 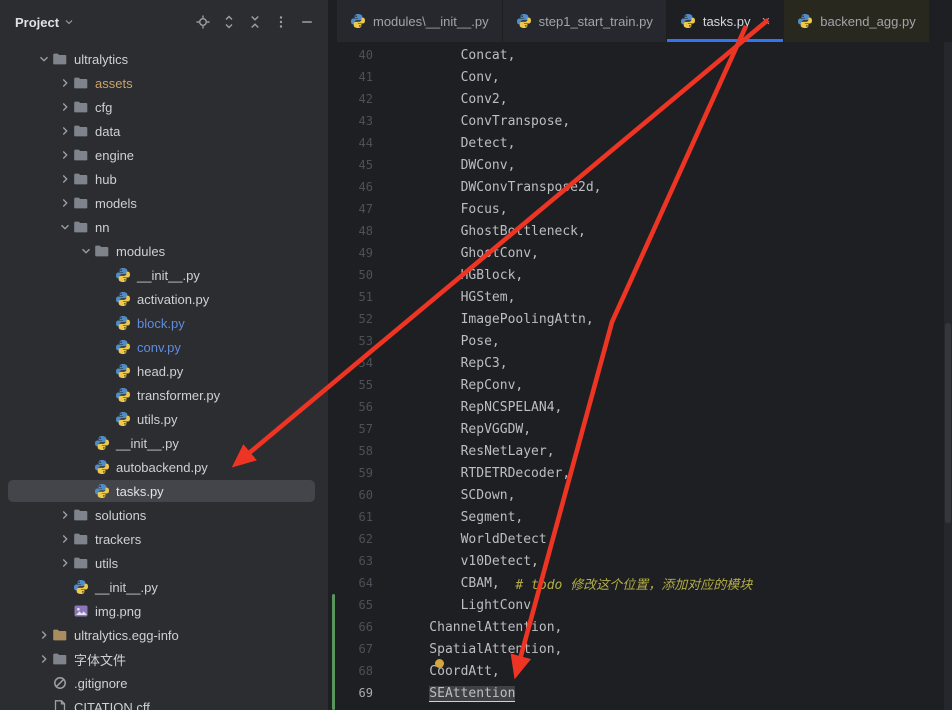 I want to click on tree-item-trackers: trackers, so click(x=164, y=539).